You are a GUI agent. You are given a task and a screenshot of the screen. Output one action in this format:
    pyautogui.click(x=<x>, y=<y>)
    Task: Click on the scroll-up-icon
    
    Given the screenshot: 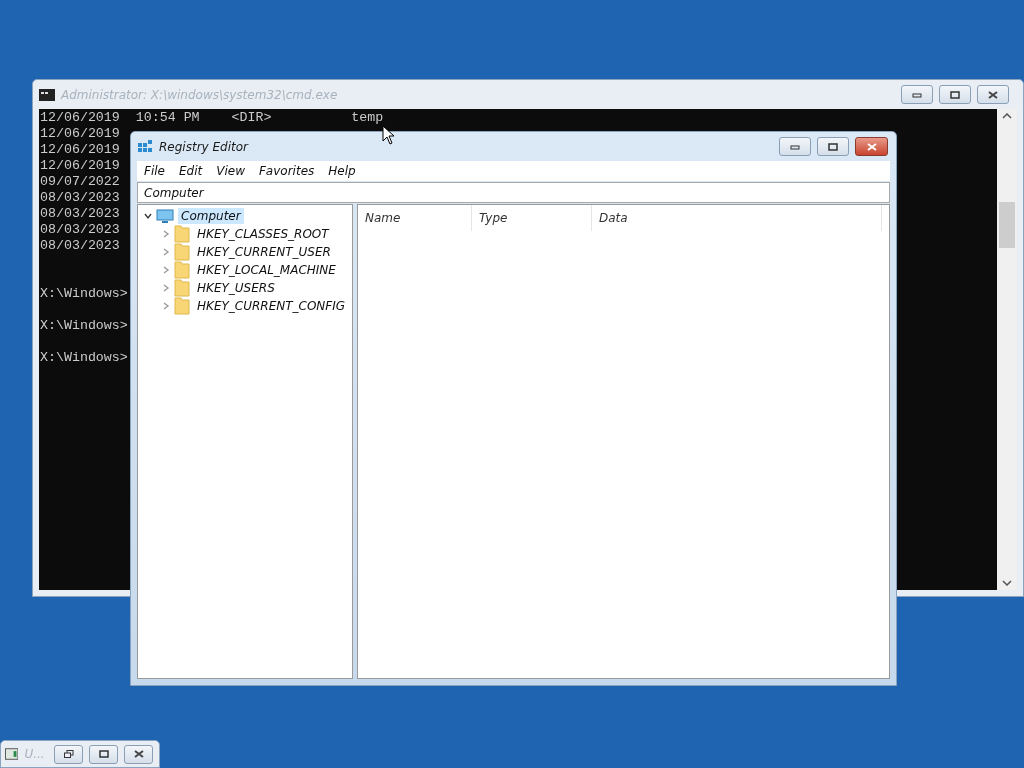 What is the action you would take?
    pyautogui.click(x=1007, y=116)
    